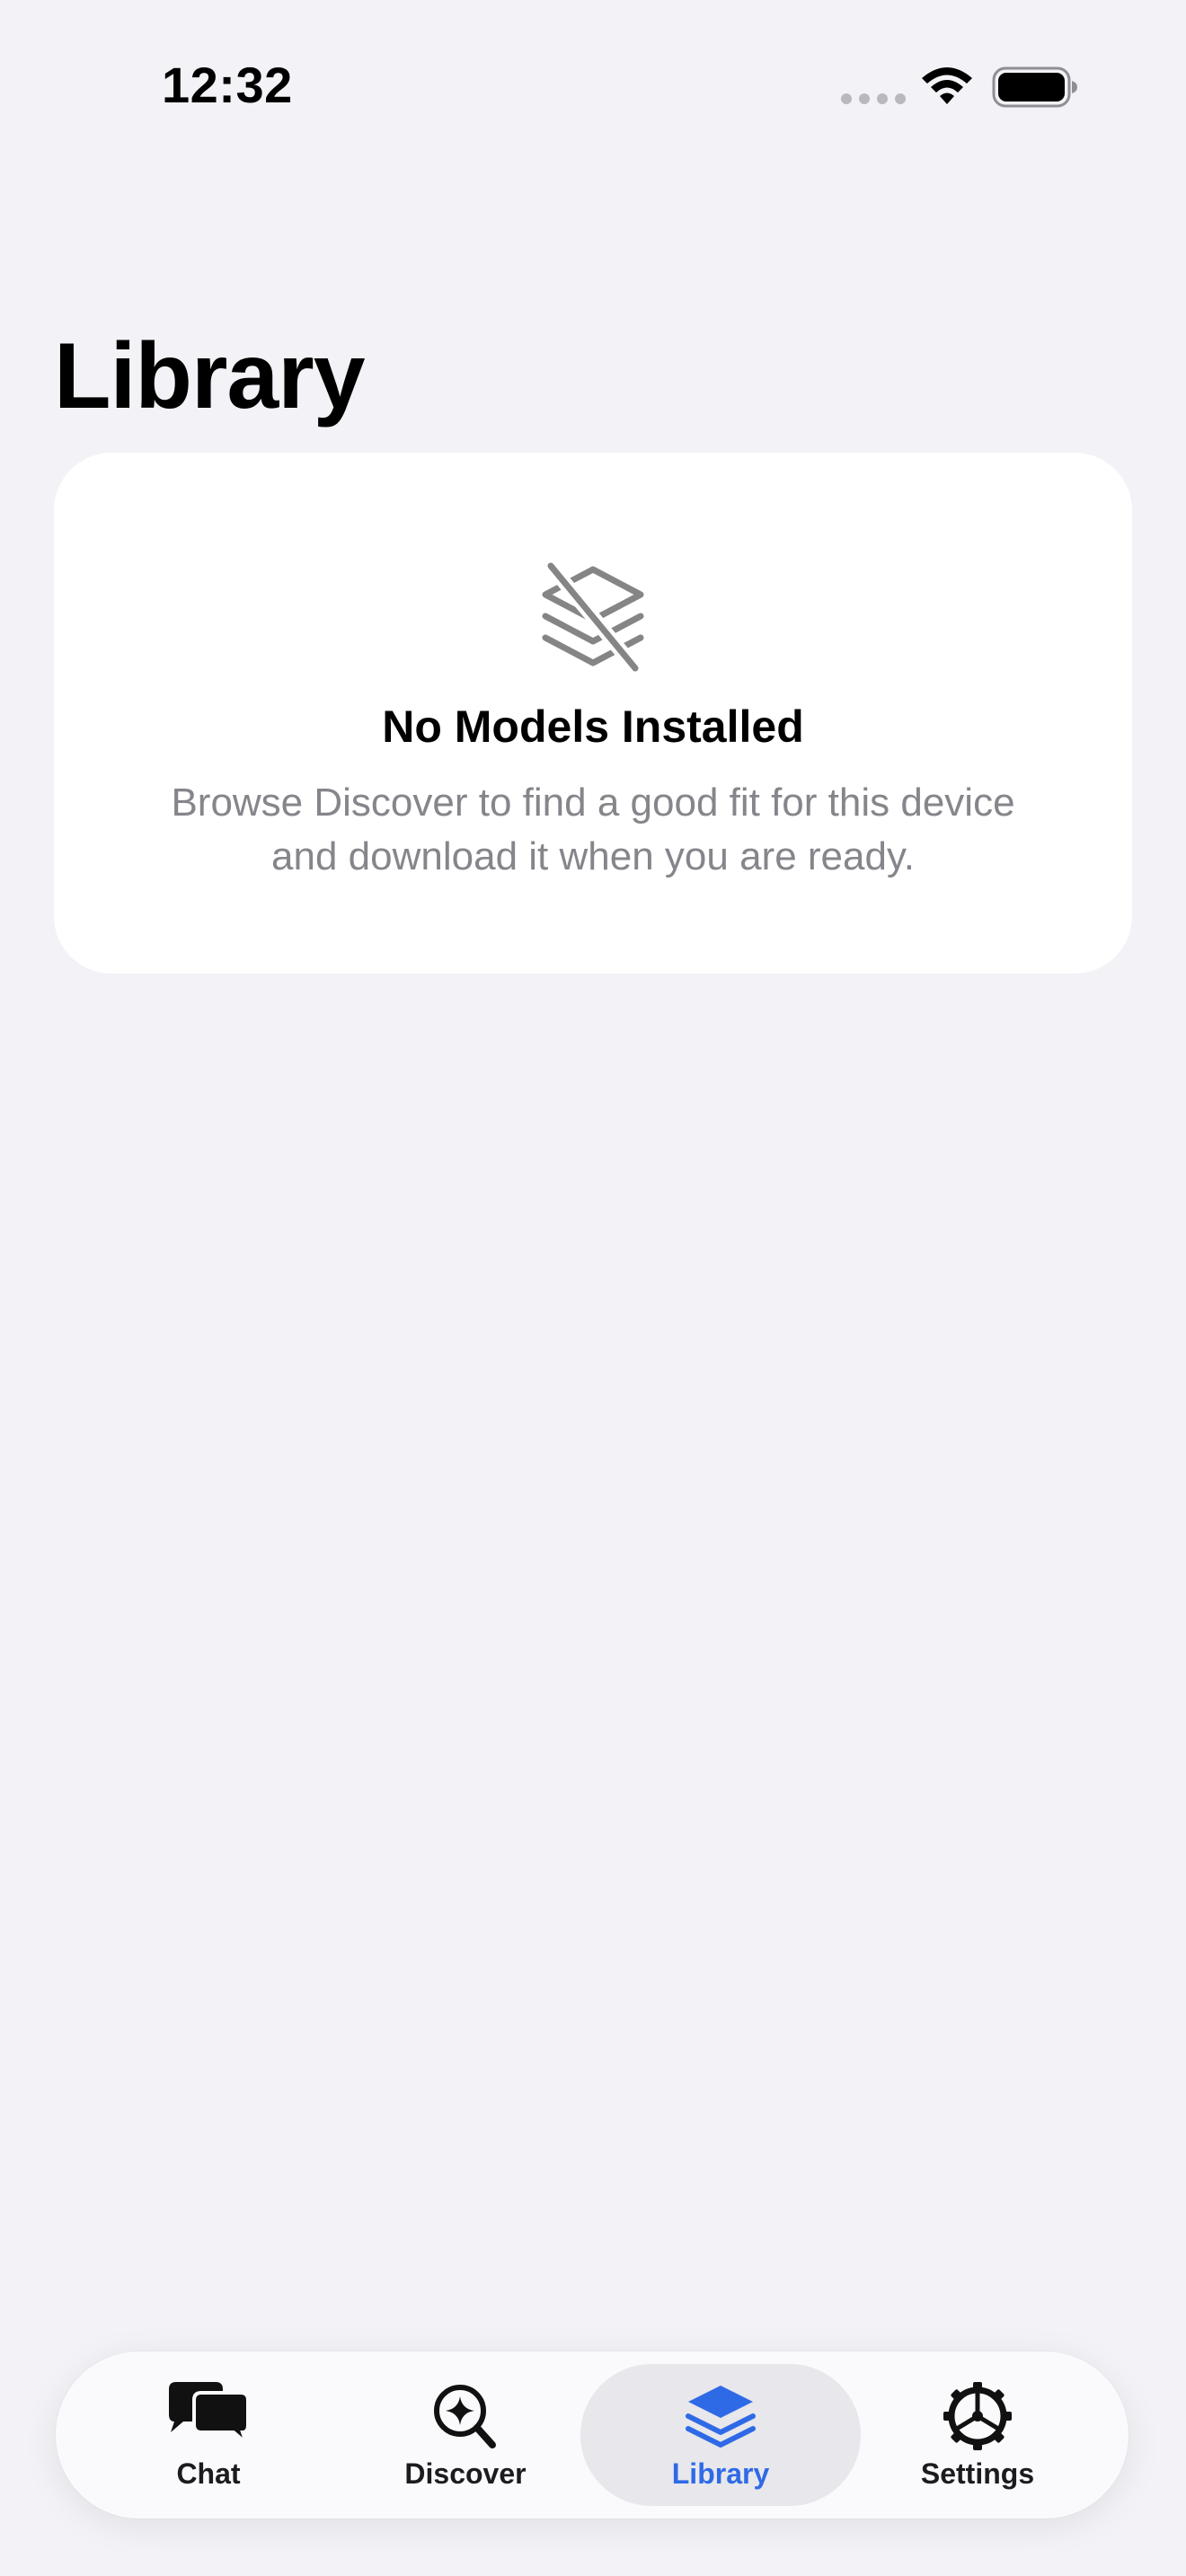 The height and width of the screenshot is (2576, 1186). What do you see at coordinates (977, 2416) in the screenshot?
I see `gear-icon` at bounding box center [977, 2416].